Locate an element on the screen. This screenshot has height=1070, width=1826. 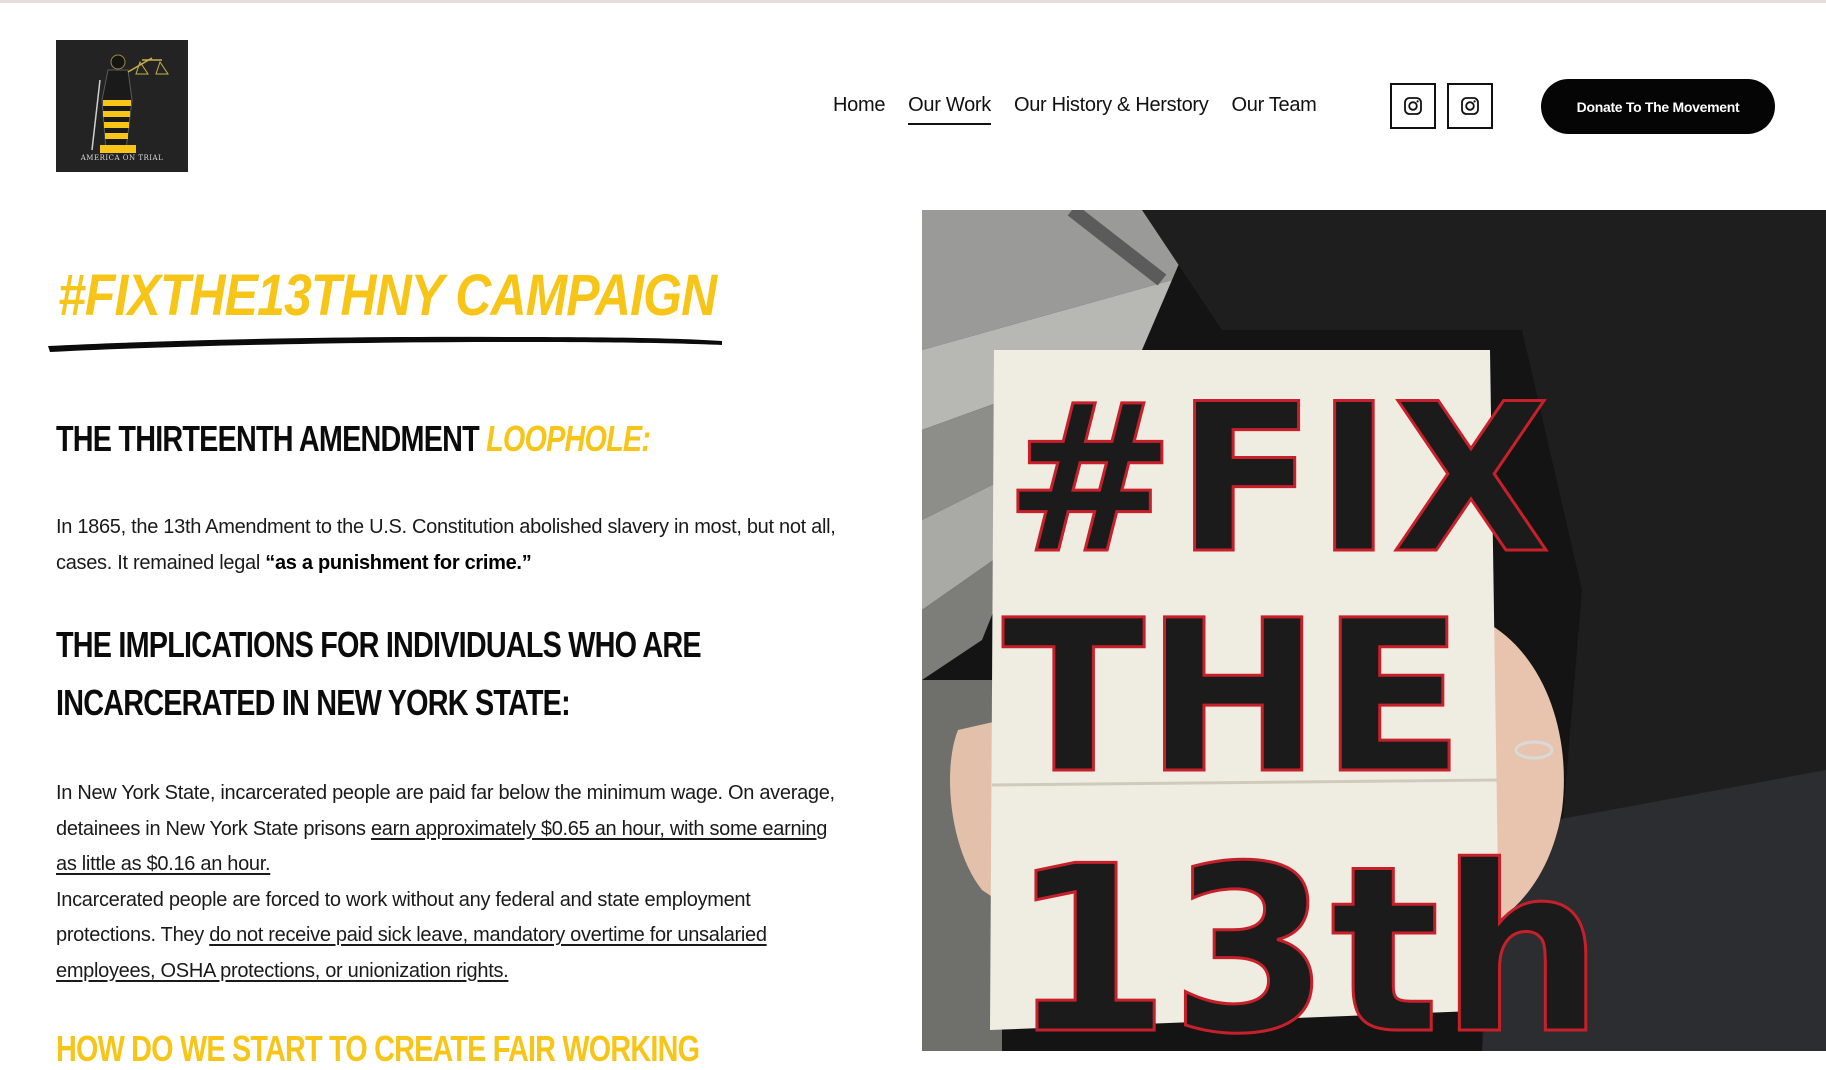
next-section-heading: HOW DO WE START TO CREATE FAIR WORKING is located at coordinates (378, 1048).